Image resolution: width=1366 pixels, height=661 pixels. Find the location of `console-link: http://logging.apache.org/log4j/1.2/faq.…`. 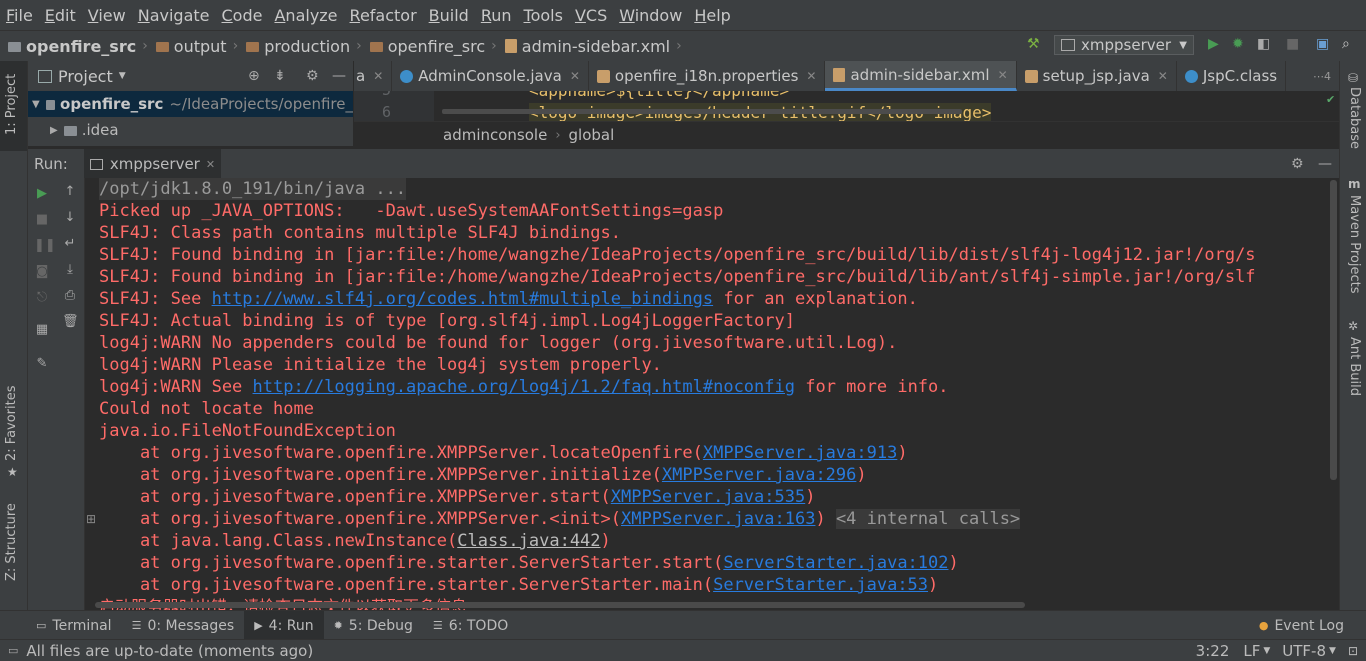

console-link: http://logging.apache.org/log4j/1.2/faq.… is located at coordinates (524, 387).